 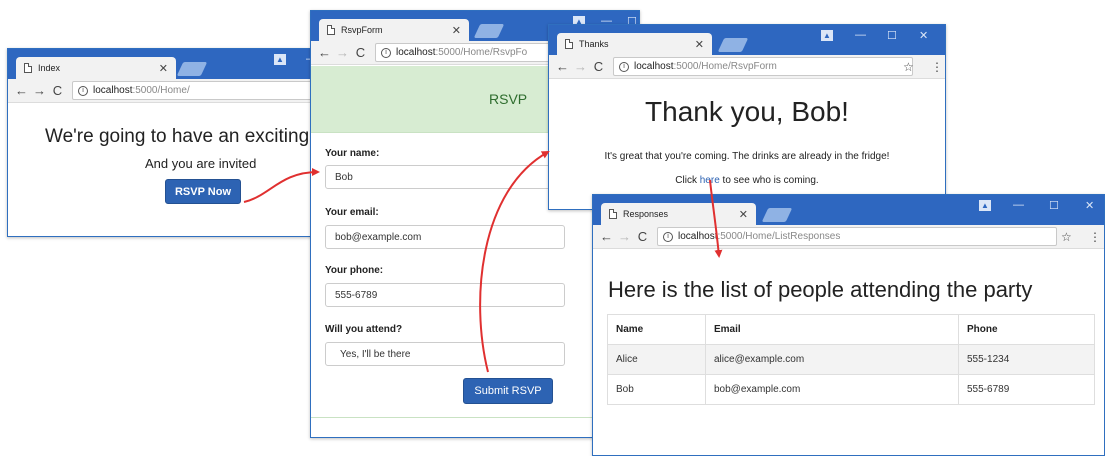 I want to click on title-bar: Index ✕ ▲ —, so click(x=177, y=64).